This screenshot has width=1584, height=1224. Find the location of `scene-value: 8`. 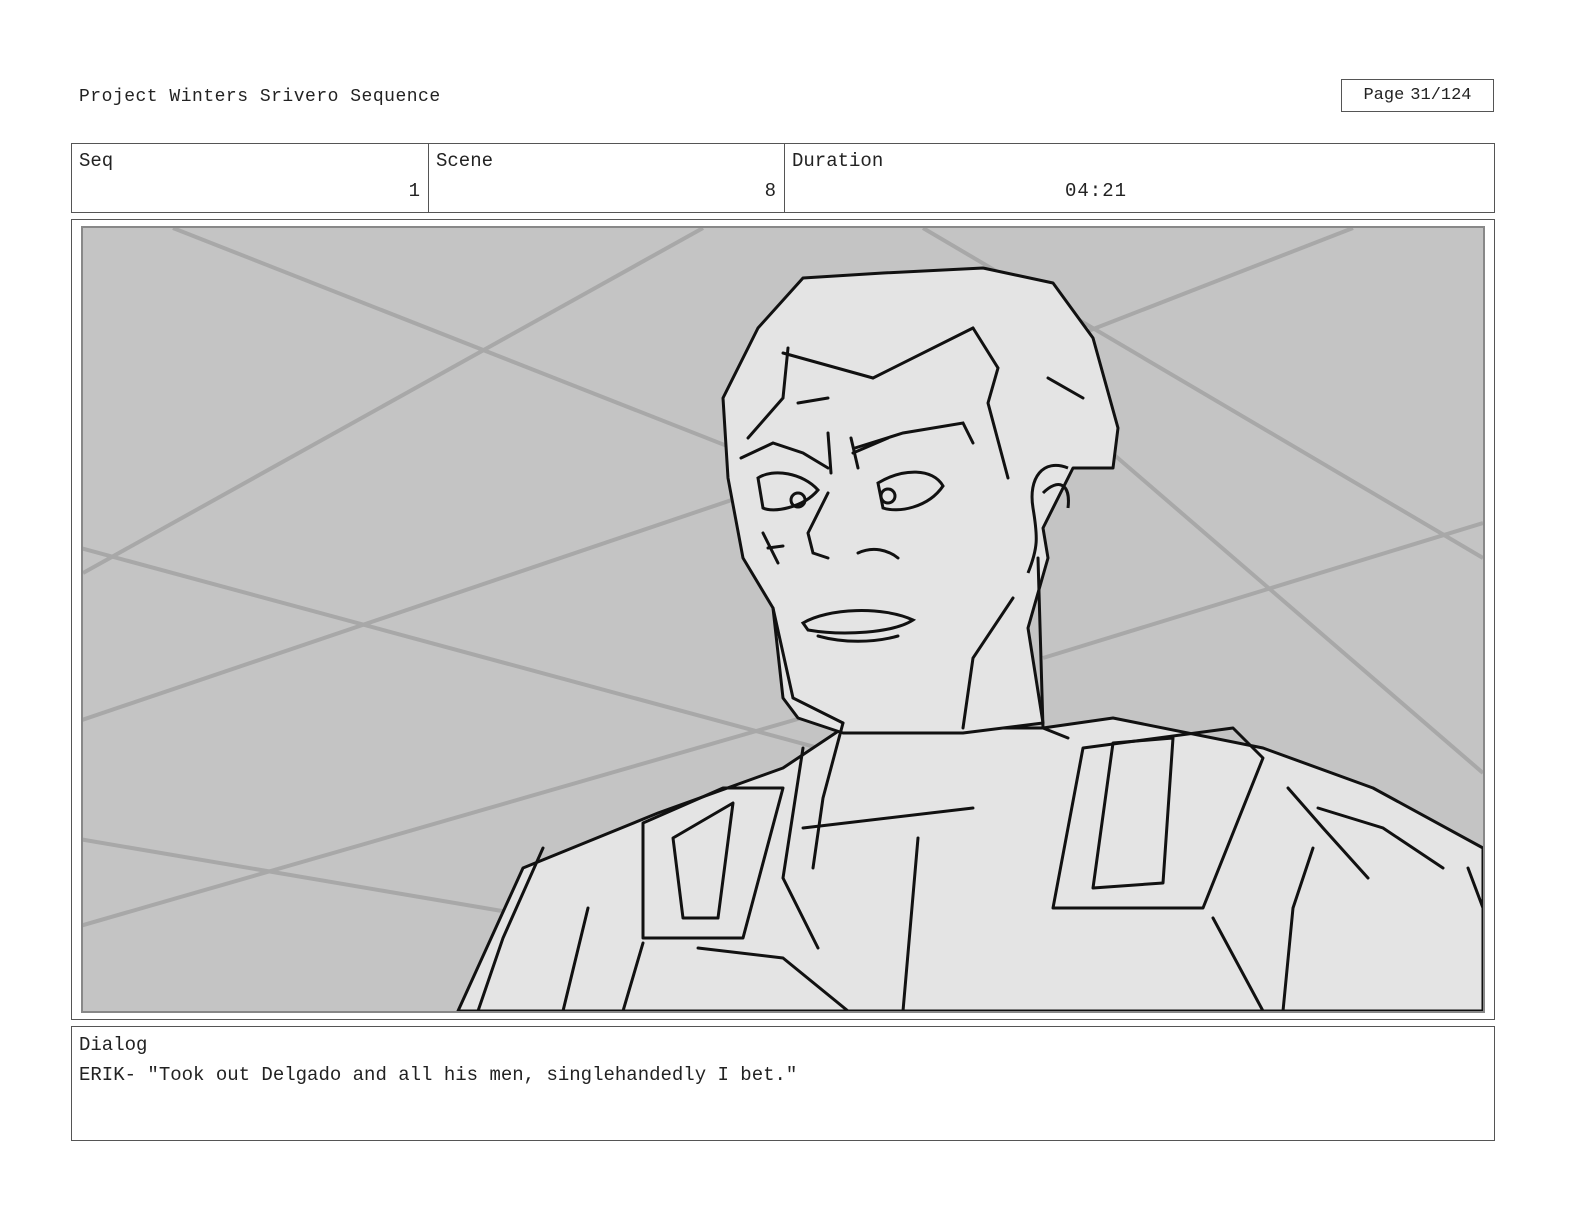

scene-value: 8 is located at coordinates (770, 191).